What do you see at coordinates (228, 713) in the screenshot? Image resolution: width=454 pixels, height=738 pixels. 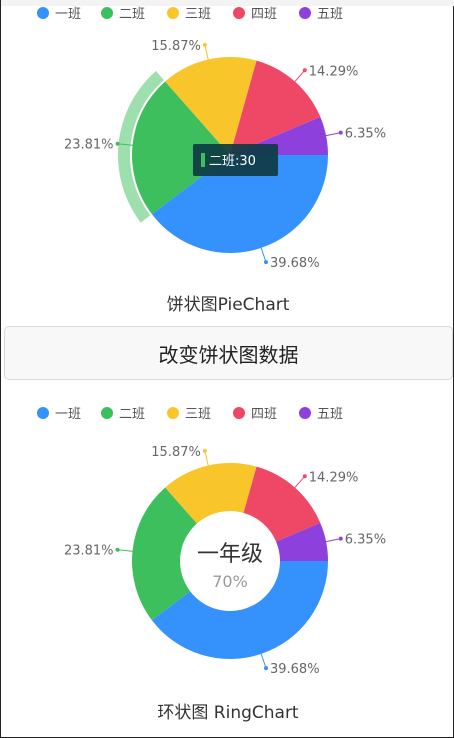 I see `ring-chart-caption: 环状图 RingChart` at bounding box center [228, 713].